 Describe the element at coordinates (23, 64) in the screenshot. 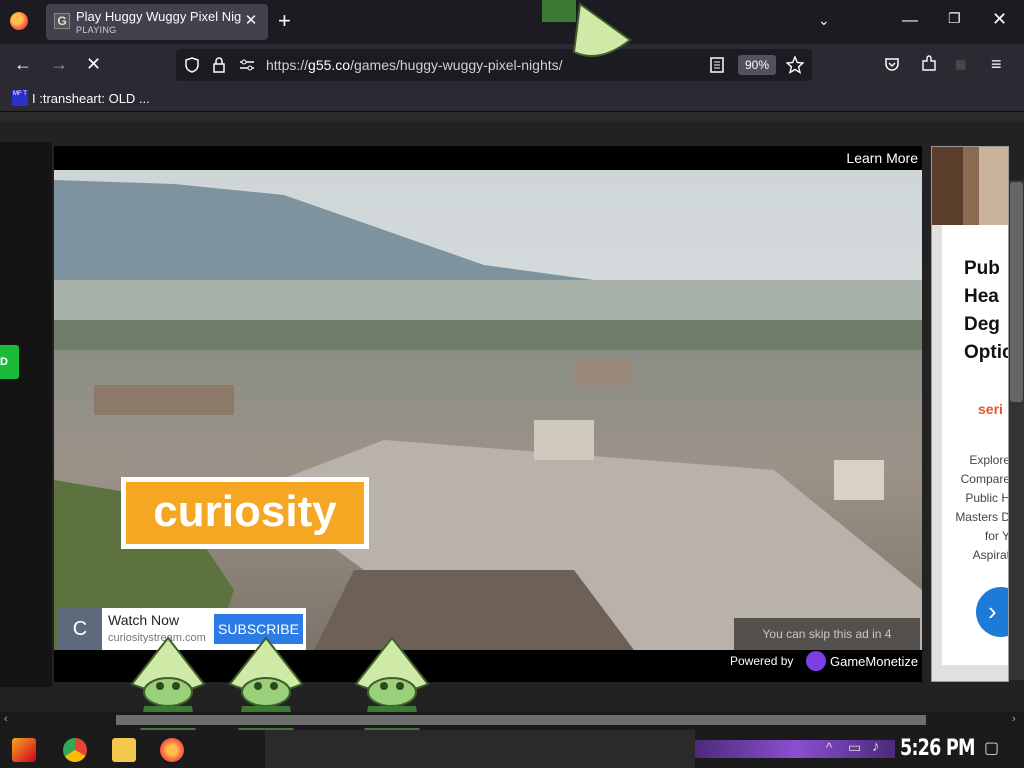

I see `back-button: ←` at that location.